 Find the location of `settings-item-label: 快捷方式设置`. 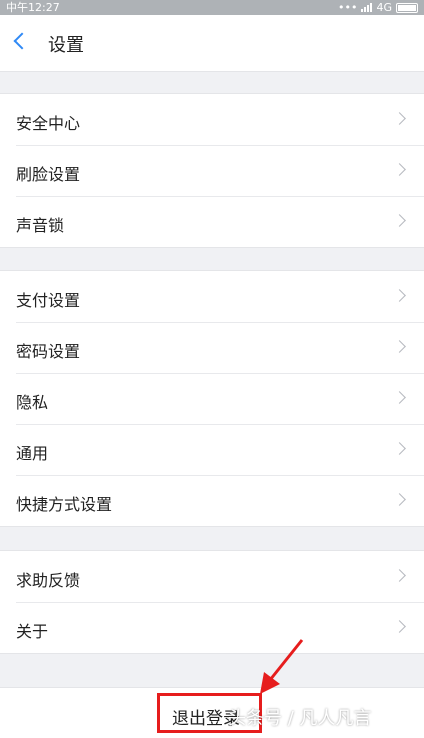

settings-item-label: 快捷方式设置 is located at coordinates (64, 504).